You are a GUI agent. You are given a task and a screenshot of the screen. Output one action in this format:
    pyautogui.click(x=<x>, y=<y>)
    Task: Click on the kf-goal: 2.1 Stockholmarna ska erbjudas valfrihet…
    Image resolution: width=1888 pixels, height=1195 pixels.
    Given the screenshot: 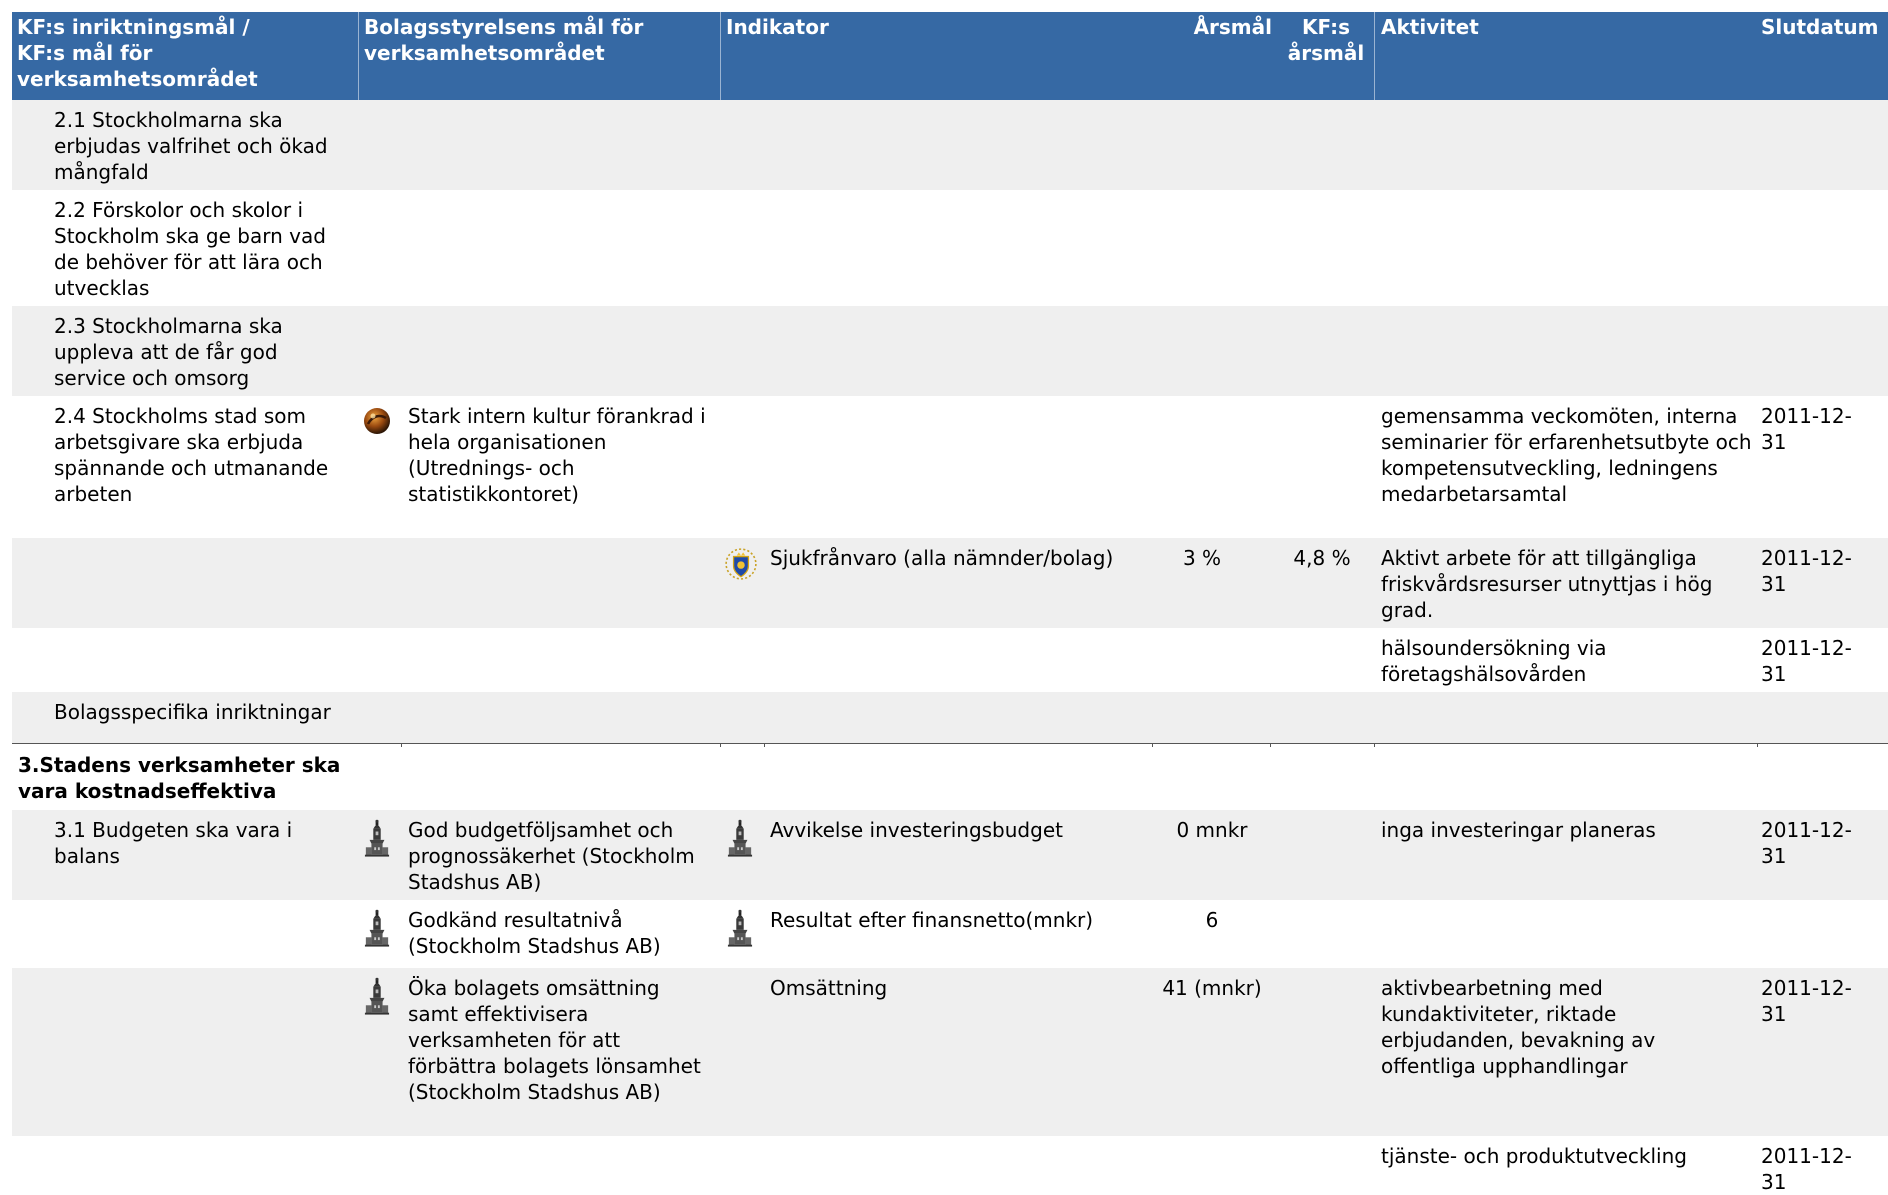 What is the action you would take?
    pyautogui.click(x=191, y=146)
    